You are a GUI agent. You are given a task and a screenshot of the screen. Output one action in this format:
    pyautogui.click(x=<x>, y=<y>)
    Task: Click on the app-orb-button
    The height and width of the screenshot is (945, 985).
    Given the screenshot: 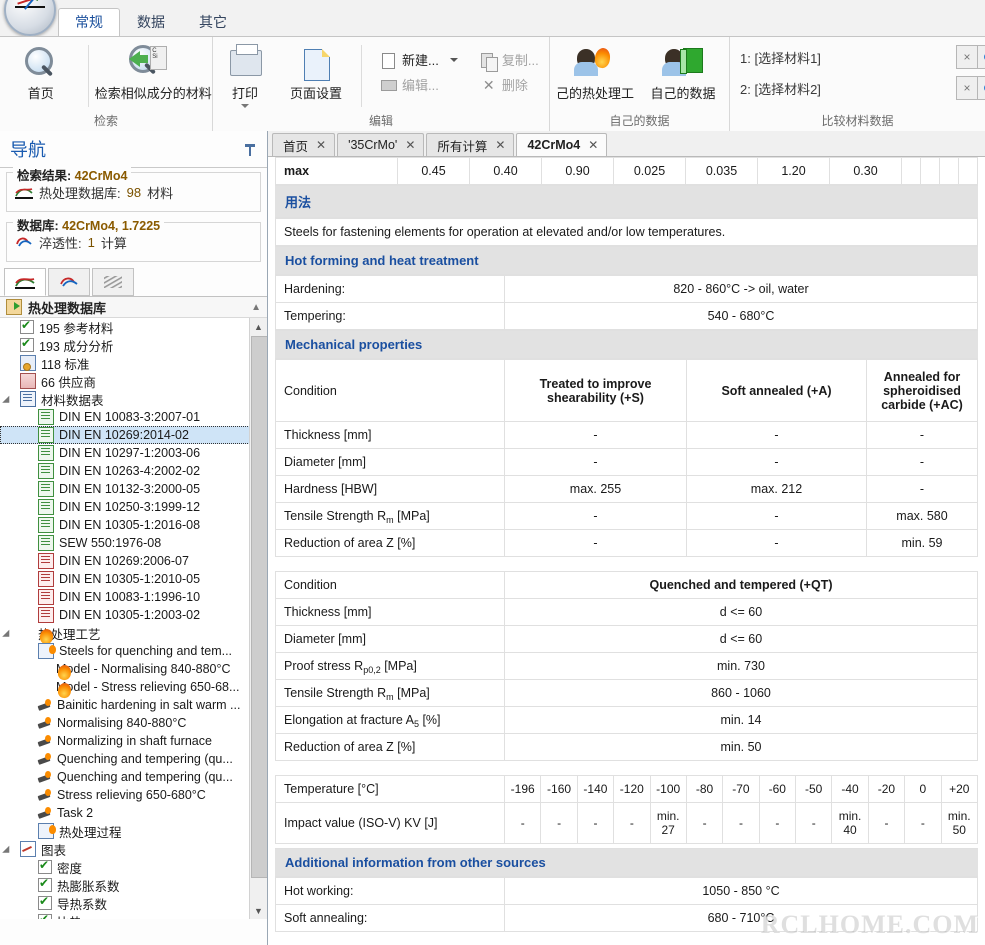 What is the action you would take?
    pyautogui.click(x=30, y=18)
    